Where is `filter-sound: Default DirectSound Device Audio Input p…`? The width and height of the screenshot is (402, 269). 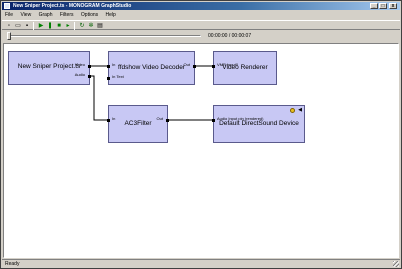 filter-sound: Default DirectSound Device Audio Input p… is located at coordinates (258, 124).